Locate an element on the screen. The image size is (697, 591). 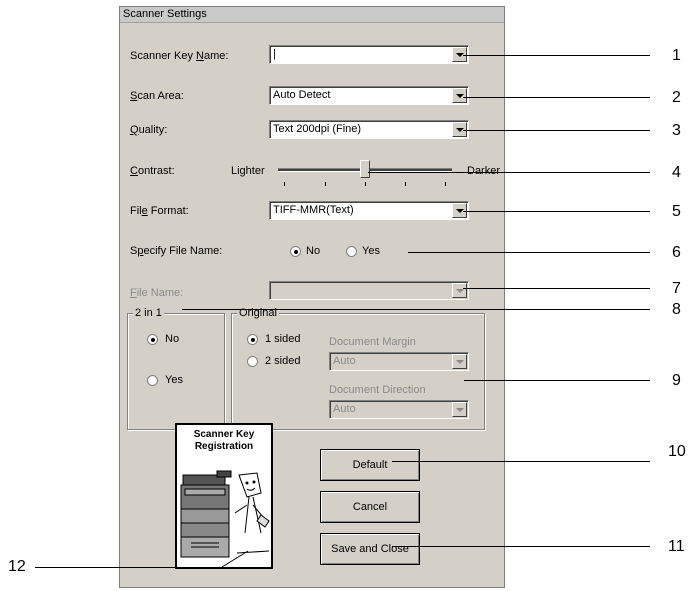
contrast-darker-label: Darker is located at coordinates (484, 171).